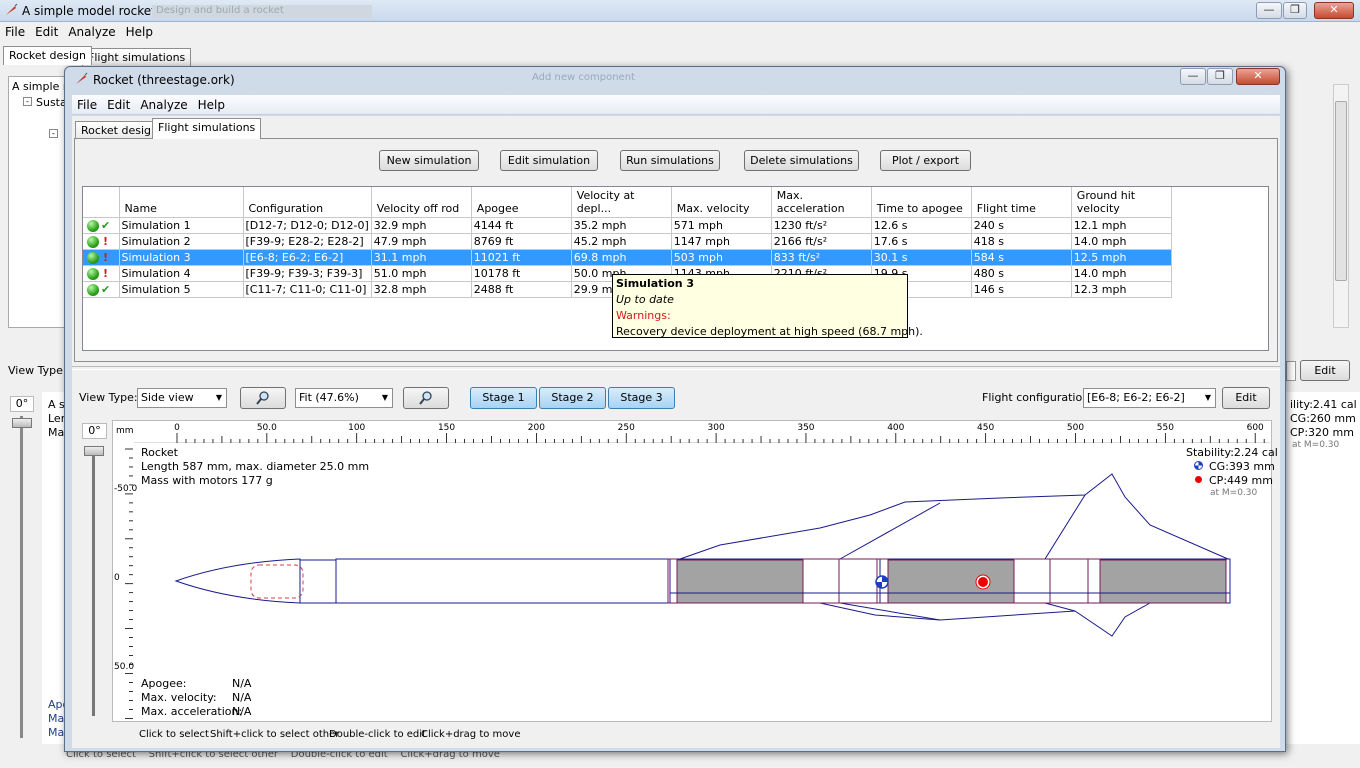 The height and width of the screenshot is (768, 1360). Describe the element at coordinates (1021, 273) in the screenshot. I see `table-cell: 480 s` at that location.